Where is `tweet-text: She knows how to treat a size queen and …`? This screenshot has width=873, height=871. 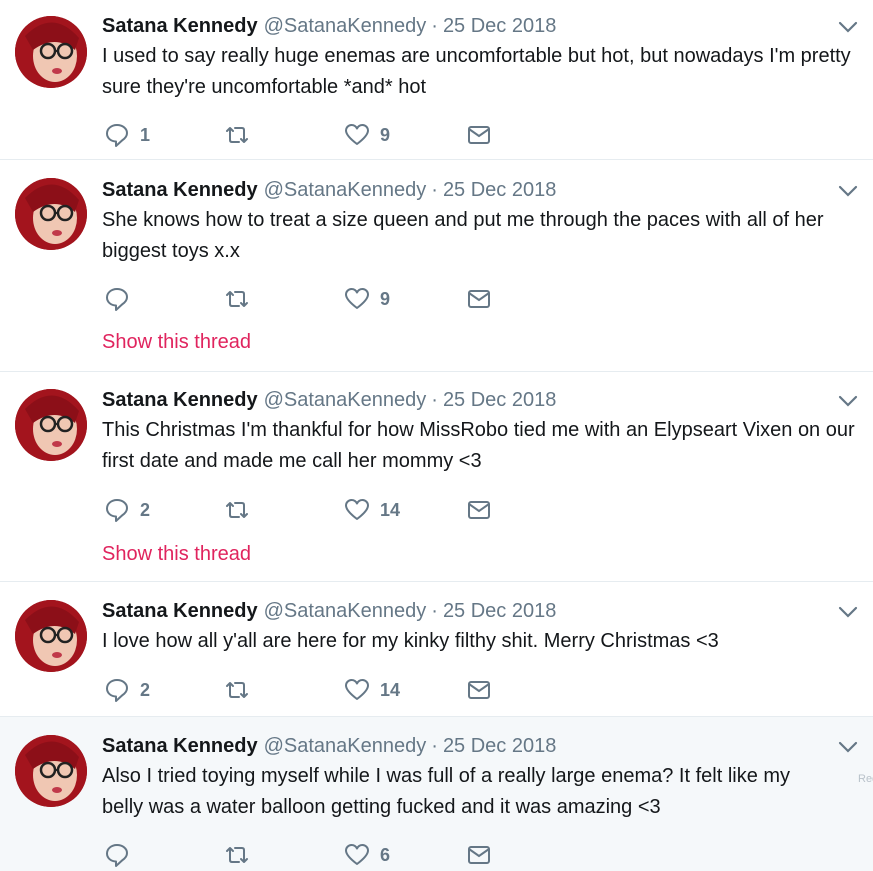
tweet-text: She knows how to treat a size queen and … is located at coordinates (463, 235).